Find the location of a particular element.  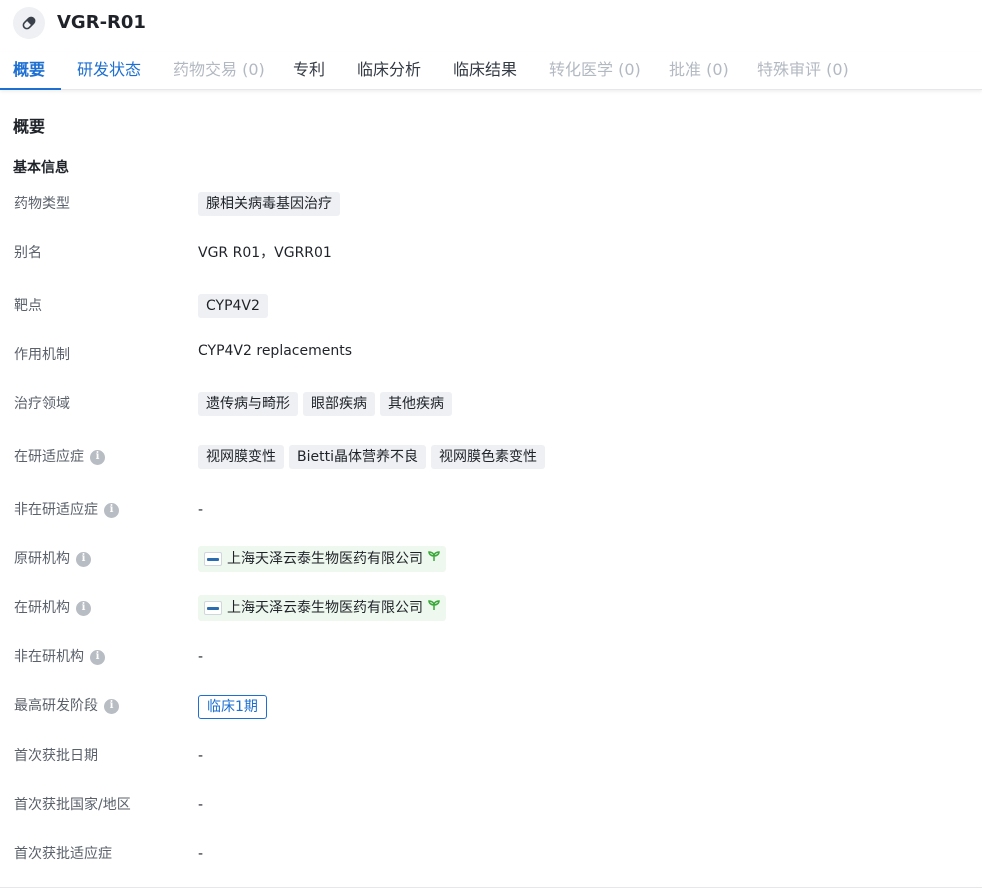

target-value: CYP4V2 is located at coordinates (233, 306).